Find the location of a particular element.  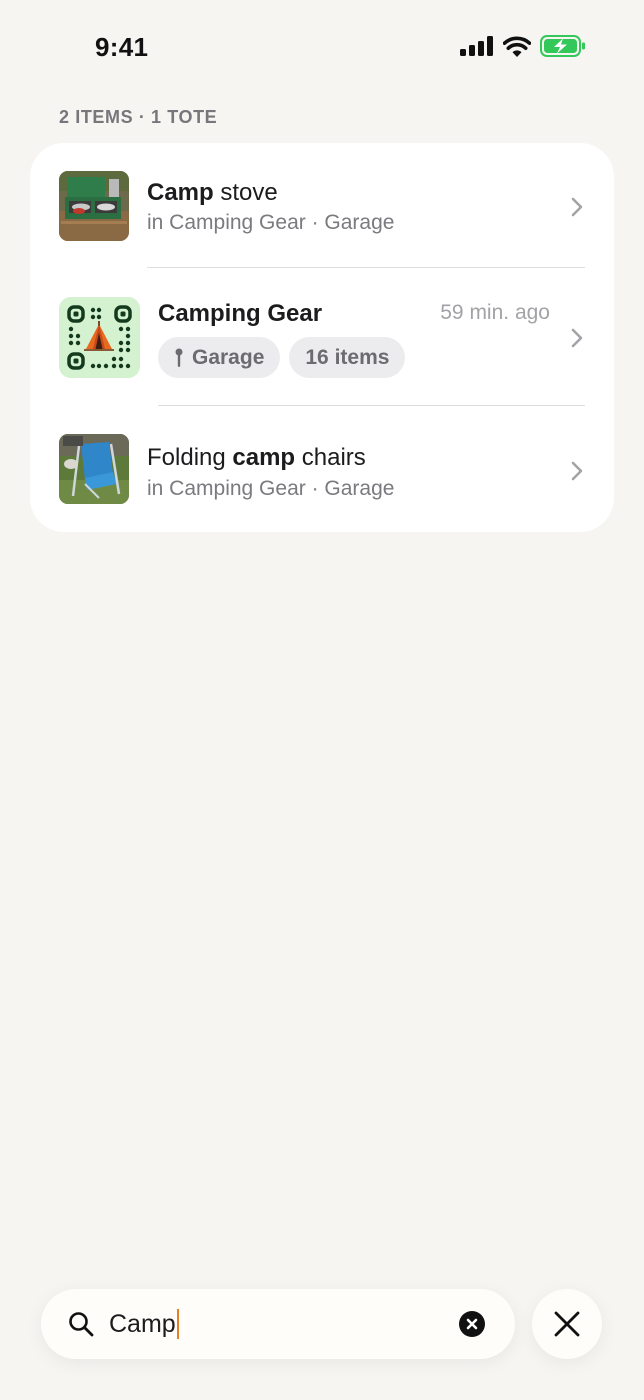

result-item-camp-stove: Camp stove in Camping Gear · Garage is located at coordinates (322, 205).